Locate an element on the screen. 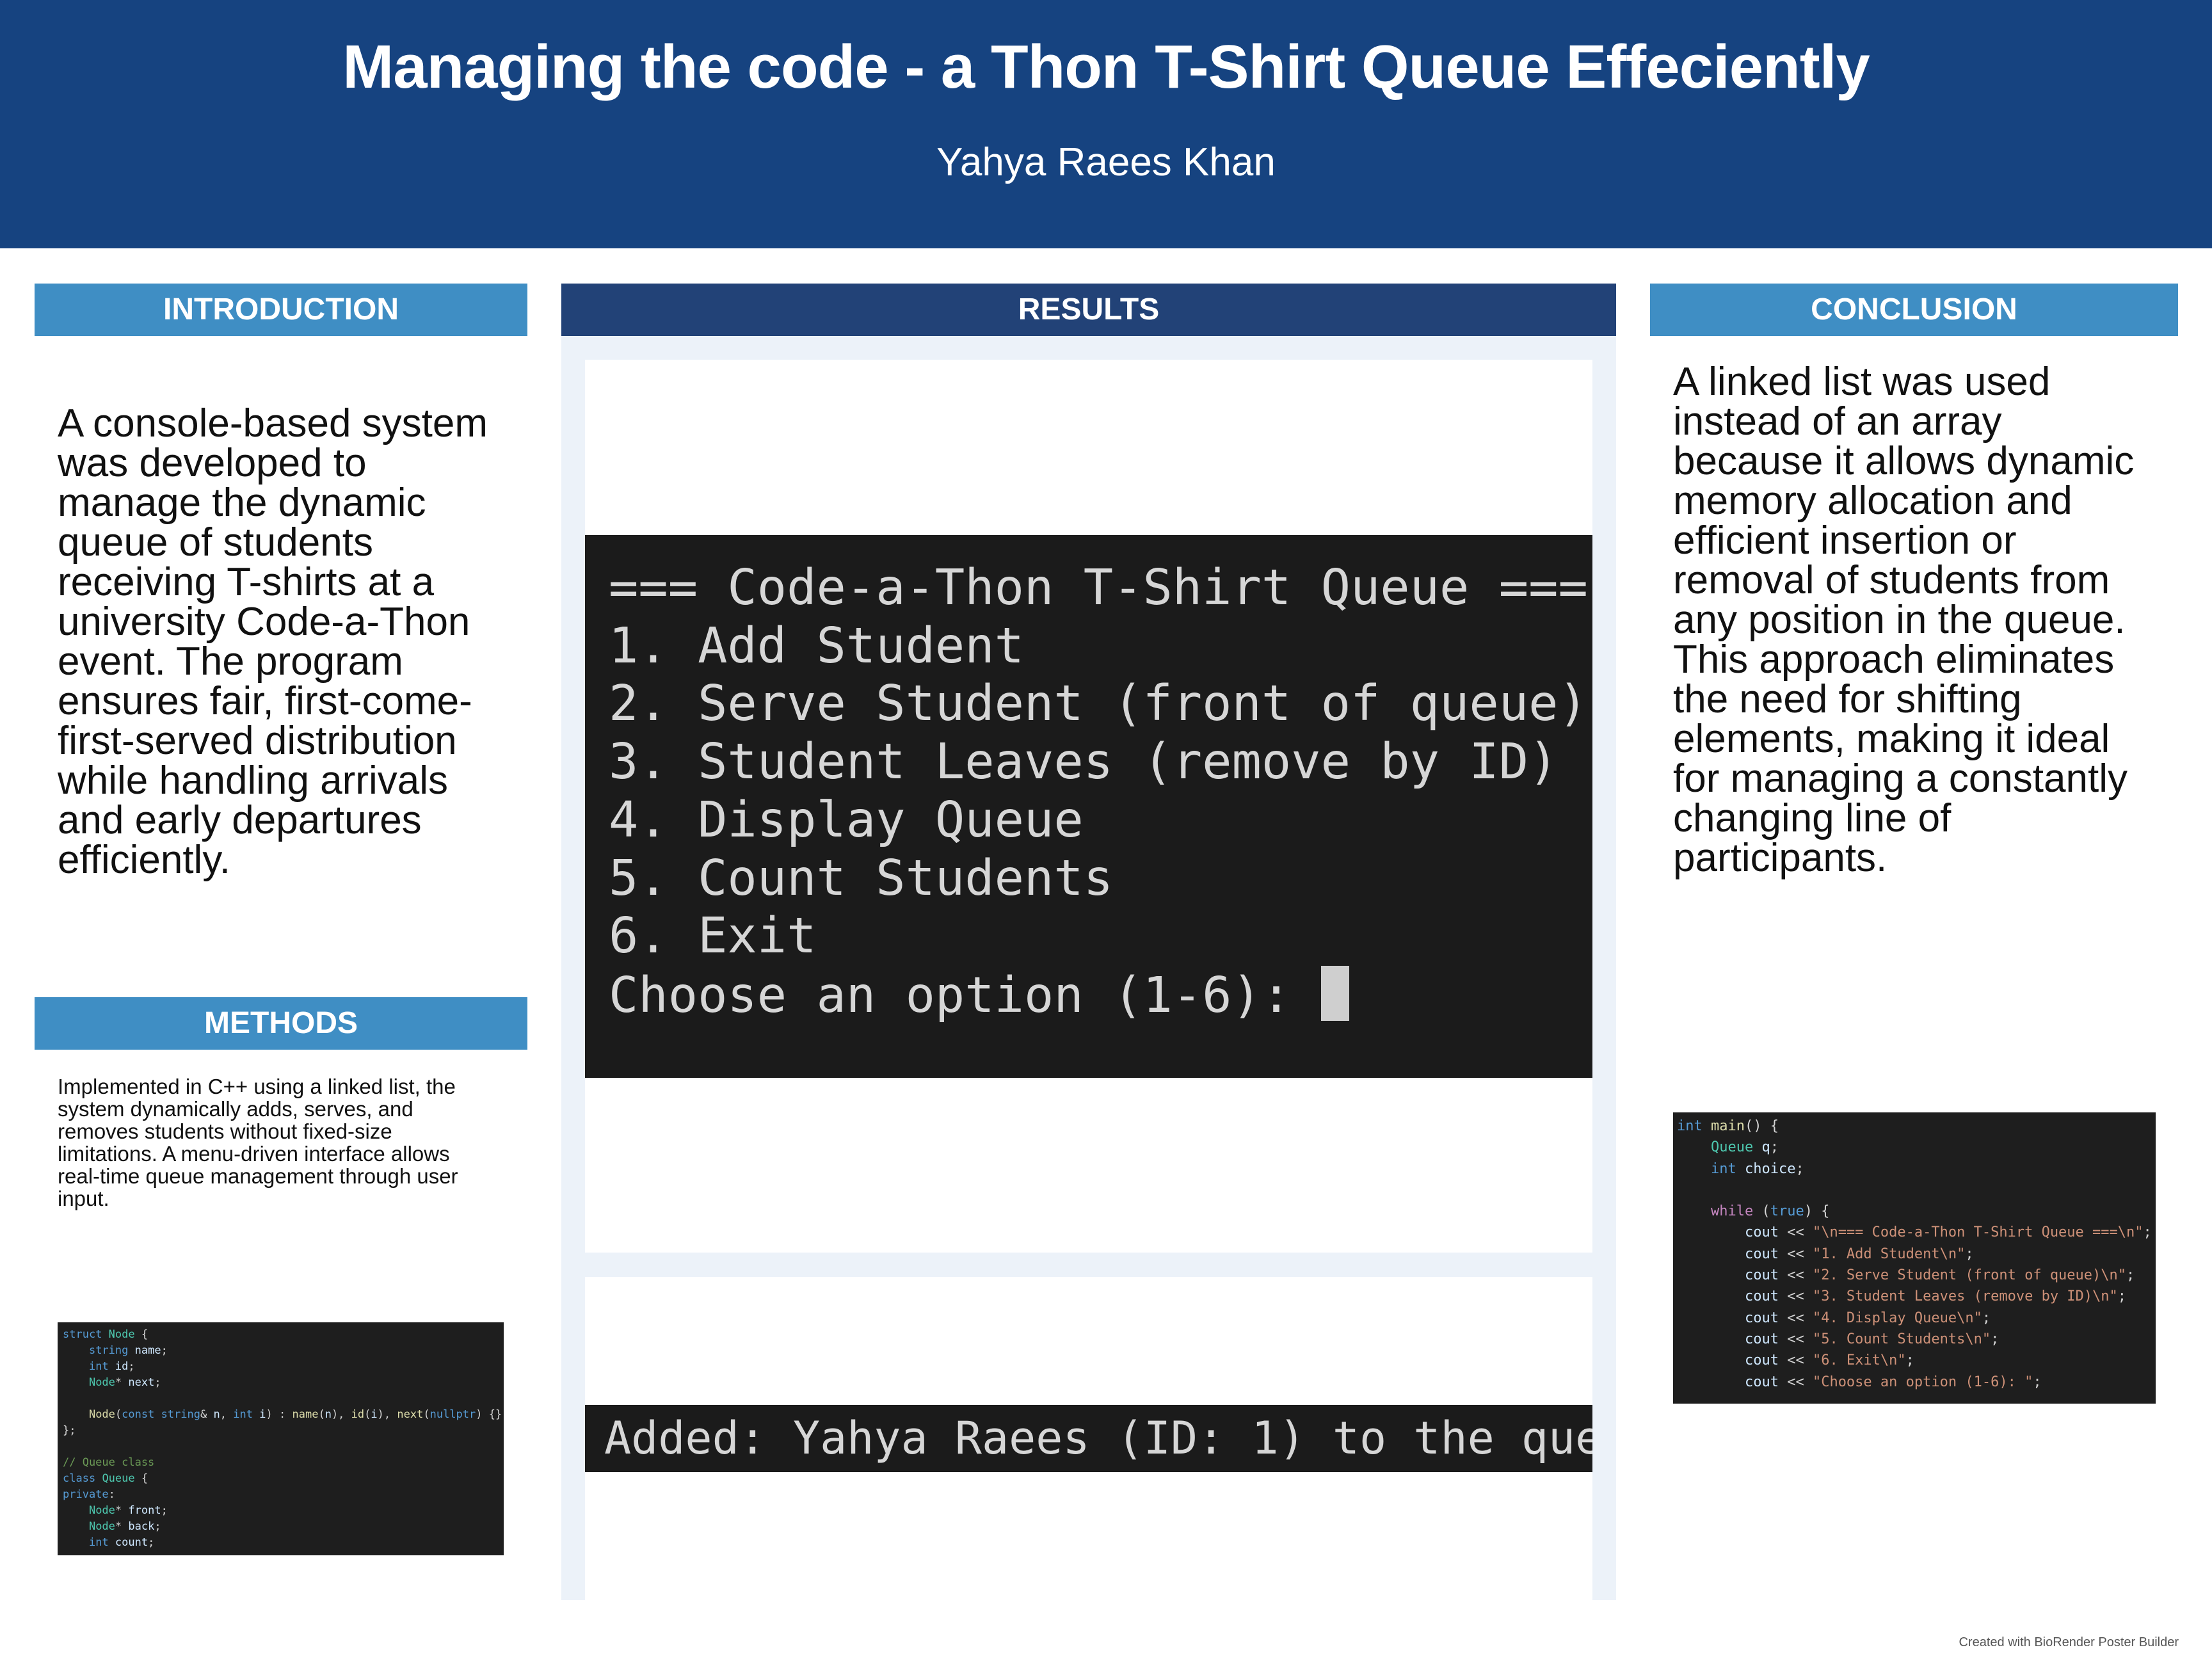 The image size is (2212, 1659). methods-heading: METHODS is located at coordinates (281, 1023).